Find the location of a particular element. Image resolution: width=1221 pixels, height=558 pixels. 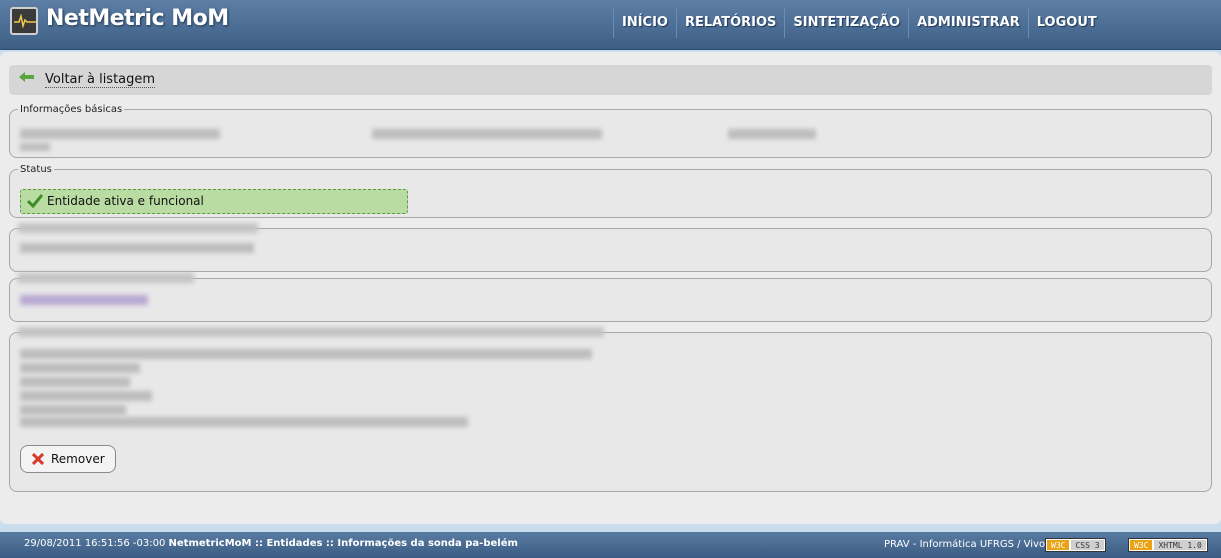

remove-x-icon is located at coordinates (38, 459).